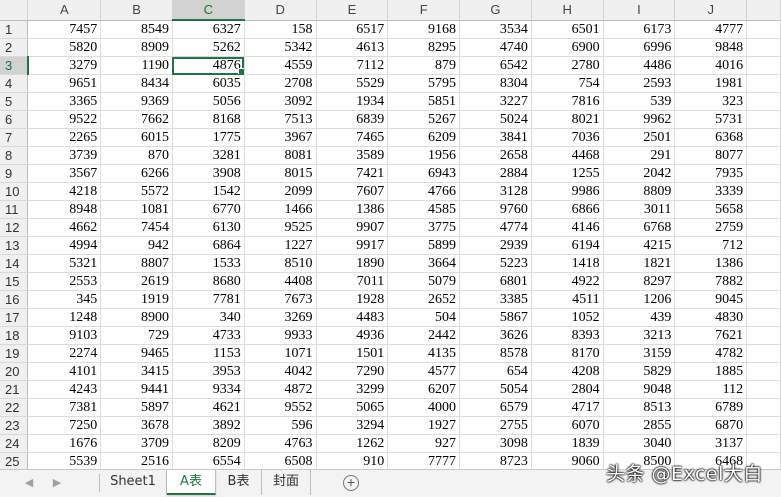  I want to click on cell: 6266, so click(136, 173).